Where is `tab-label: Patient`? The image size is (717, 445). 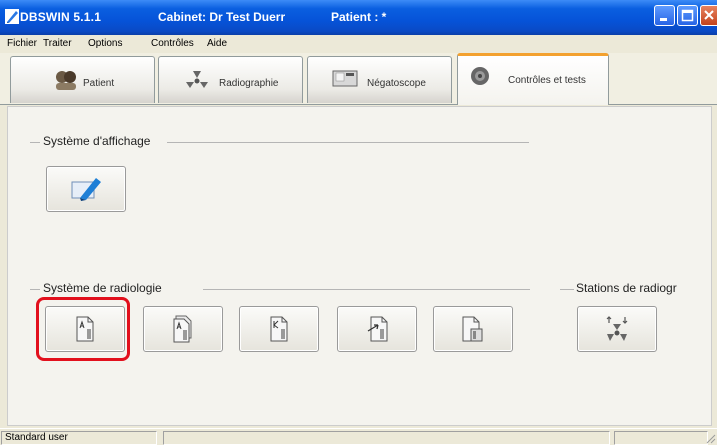 tab-label: Patient is located at coordinates (99, 83).